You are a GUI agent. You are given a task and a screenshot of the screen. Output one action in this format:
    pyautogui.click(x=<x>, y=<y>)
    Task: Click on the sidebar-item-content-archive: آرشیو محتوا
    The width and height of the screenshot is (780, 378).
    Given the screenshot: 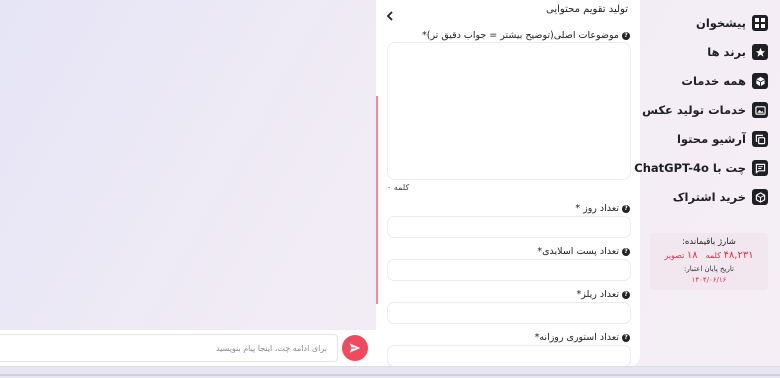 What is the action you would take?
    pyautogui.click(x=722, y=139)
    